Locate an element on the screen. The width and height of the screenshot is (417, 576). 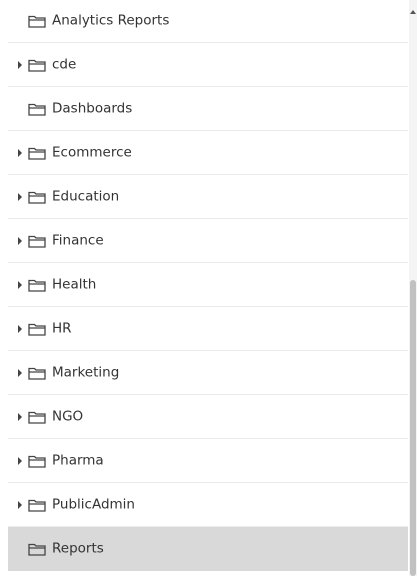
tree-item-label: Marketing is located at coordinates (86, 372).